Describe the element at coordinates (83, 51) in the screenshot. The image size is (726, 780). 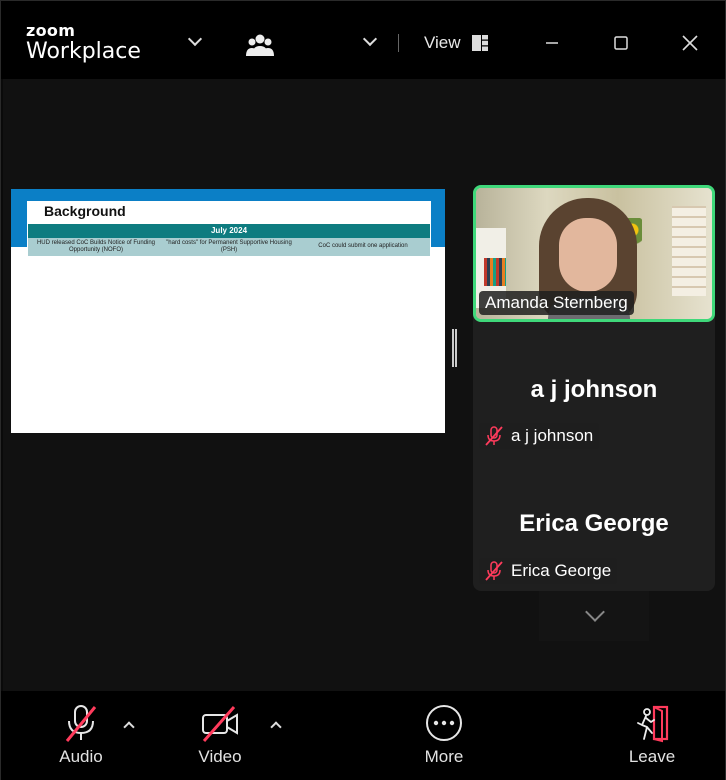
I see `logo-workplace-text: Workplace` at that location.